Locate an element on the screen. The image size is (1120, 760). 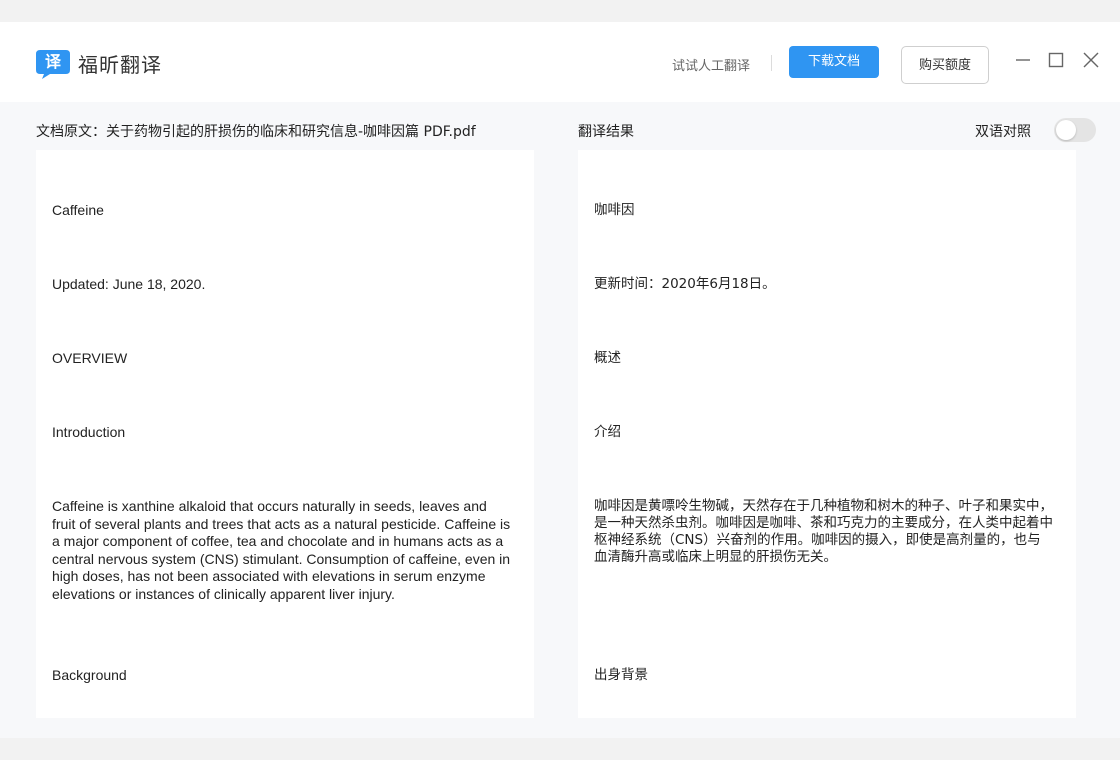
logo-glyph: 译 is located at coordinates (52, 61).